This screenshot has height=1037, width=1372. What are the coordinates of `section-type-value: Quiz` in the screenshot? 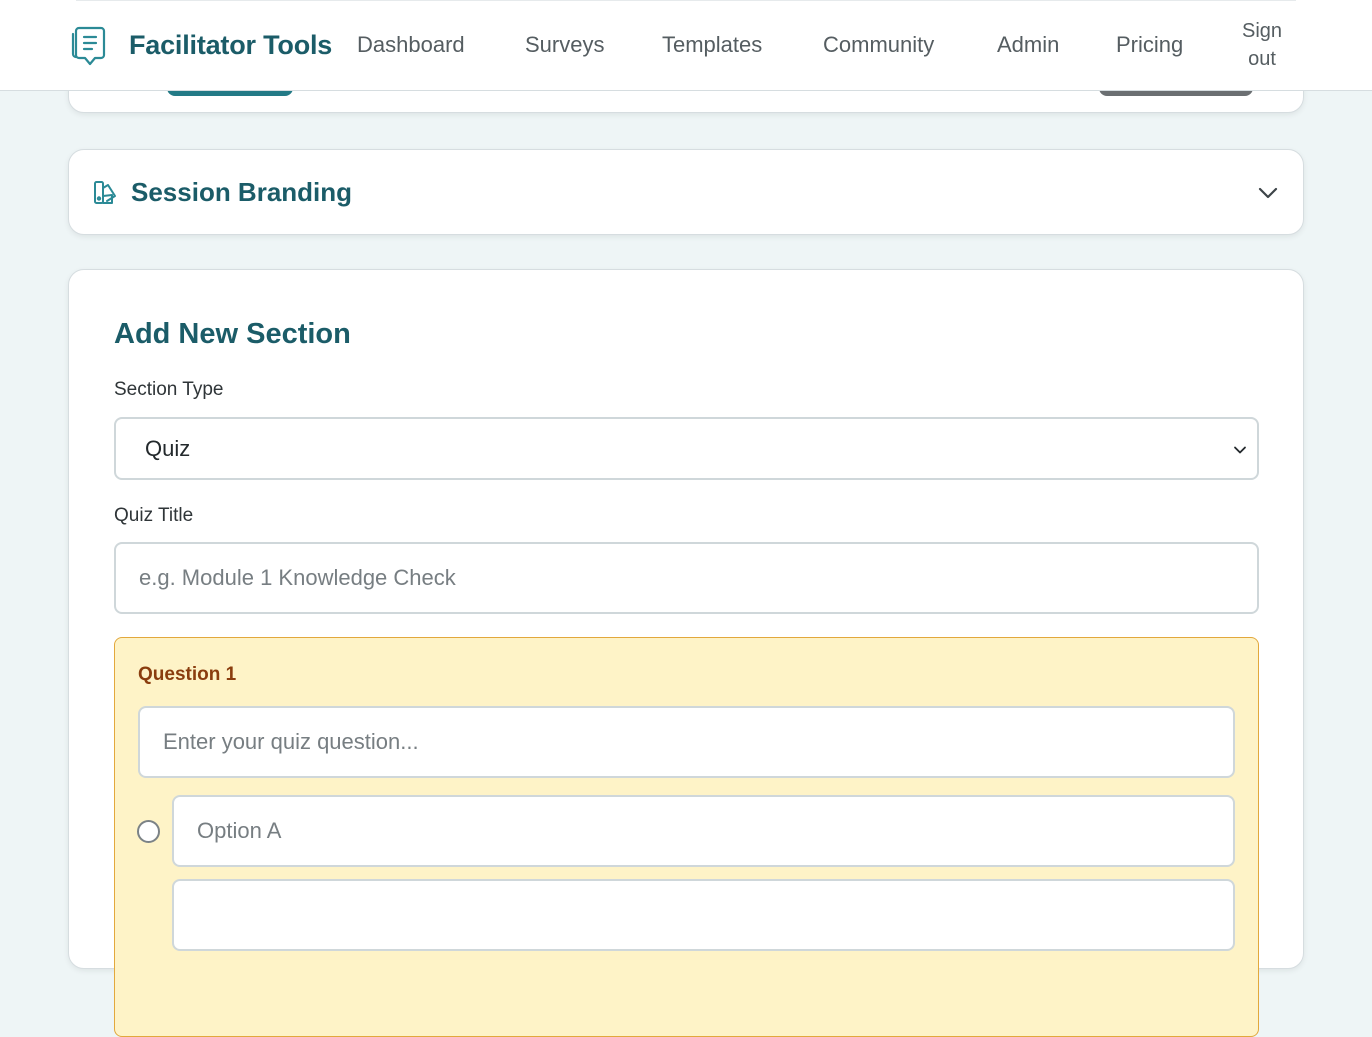 It's located at (168, 448).